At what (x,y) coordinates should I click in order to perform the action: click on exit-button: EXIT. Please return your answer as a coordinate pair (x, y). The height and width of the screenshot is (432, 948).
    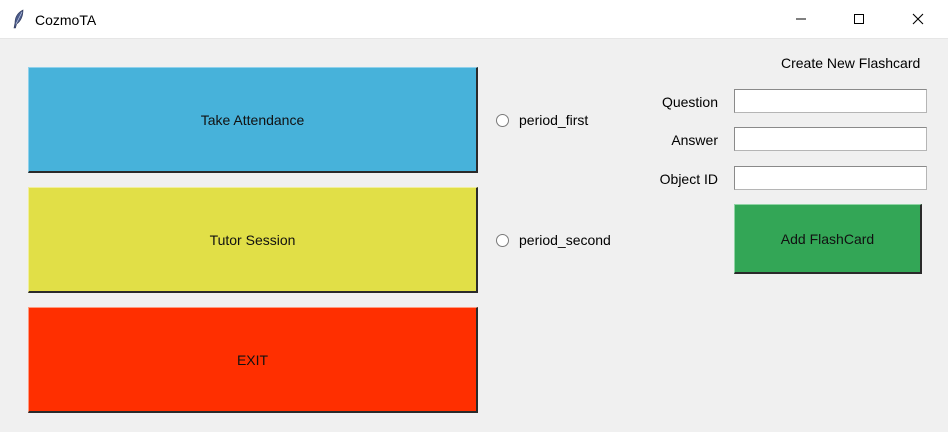
    Looking at the image, I should click on (253, 360).